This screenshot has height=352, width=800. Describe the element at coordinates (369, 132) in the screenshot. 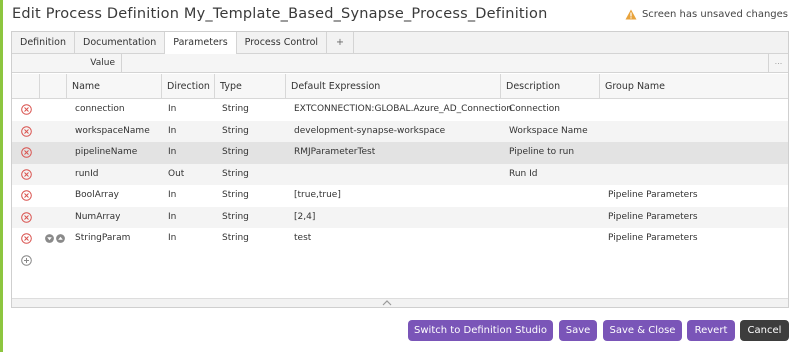

I see `cell-default-expression: development-synapse-workspace` at that location.